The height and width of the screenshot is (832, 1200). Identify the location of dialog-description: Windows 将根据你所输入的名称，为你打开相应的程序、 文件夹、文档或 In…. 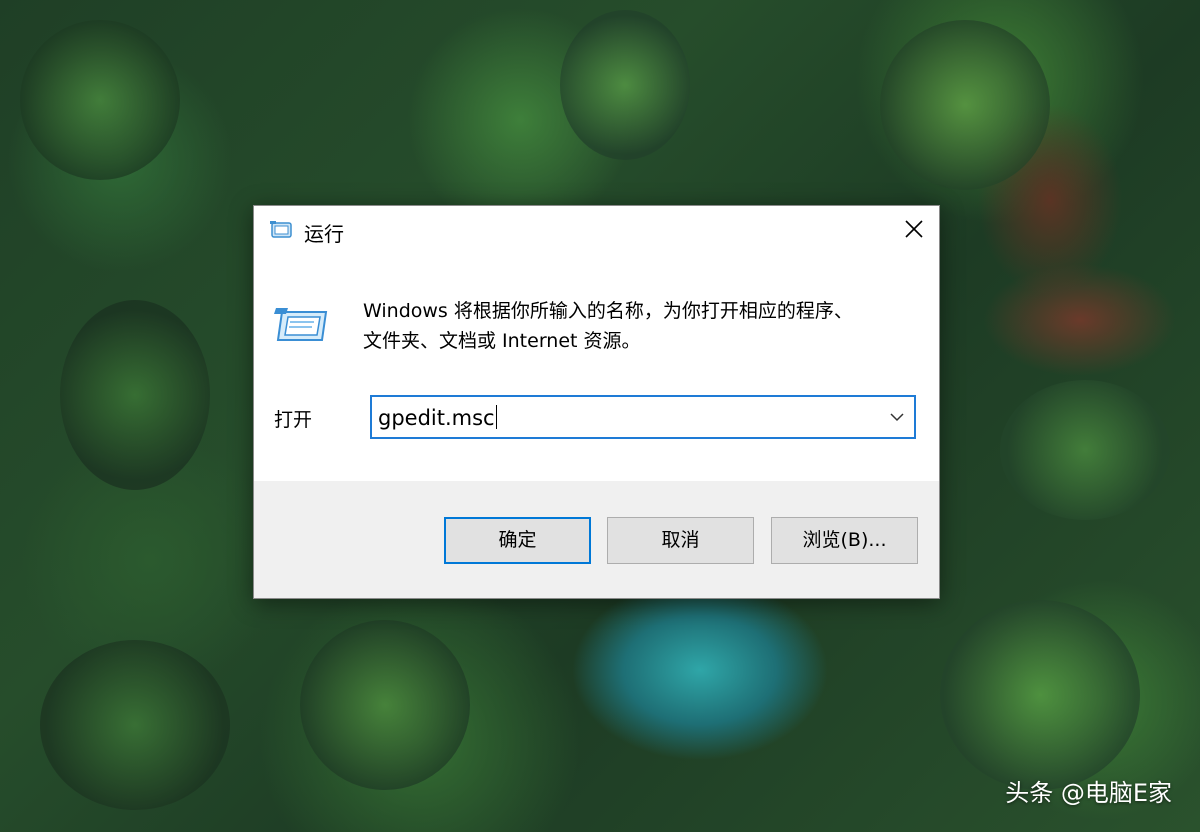
(638, 326).